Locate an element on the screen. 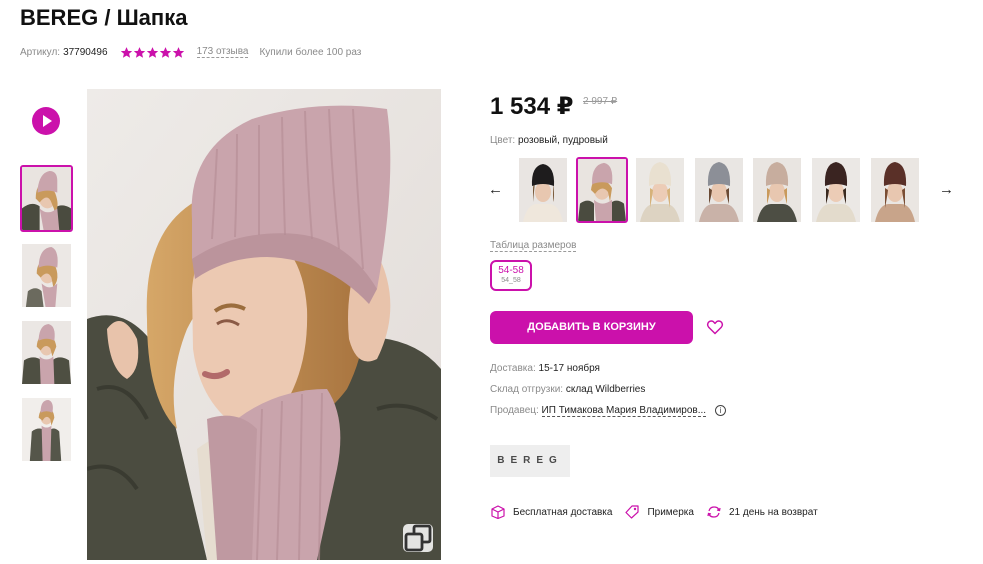  feature-return: 21 день на возврат is located at coordinates (762, 512).